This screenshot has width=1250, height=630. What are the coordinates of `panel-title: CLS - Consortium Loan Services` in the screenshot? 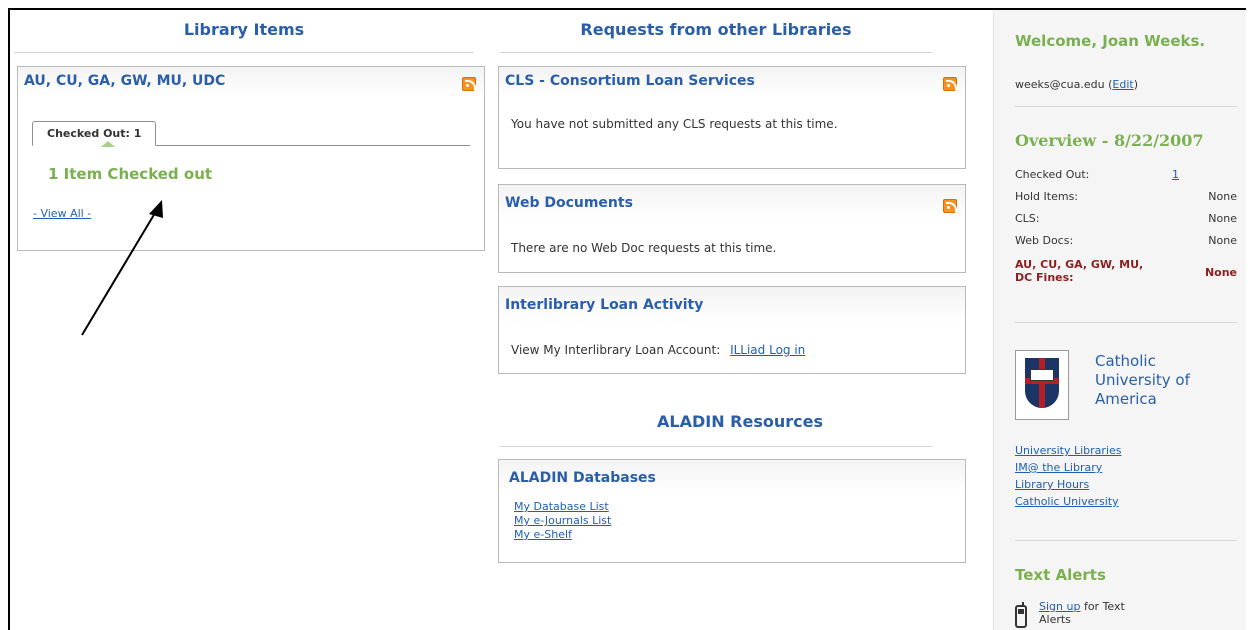 It's located at (630, 81).